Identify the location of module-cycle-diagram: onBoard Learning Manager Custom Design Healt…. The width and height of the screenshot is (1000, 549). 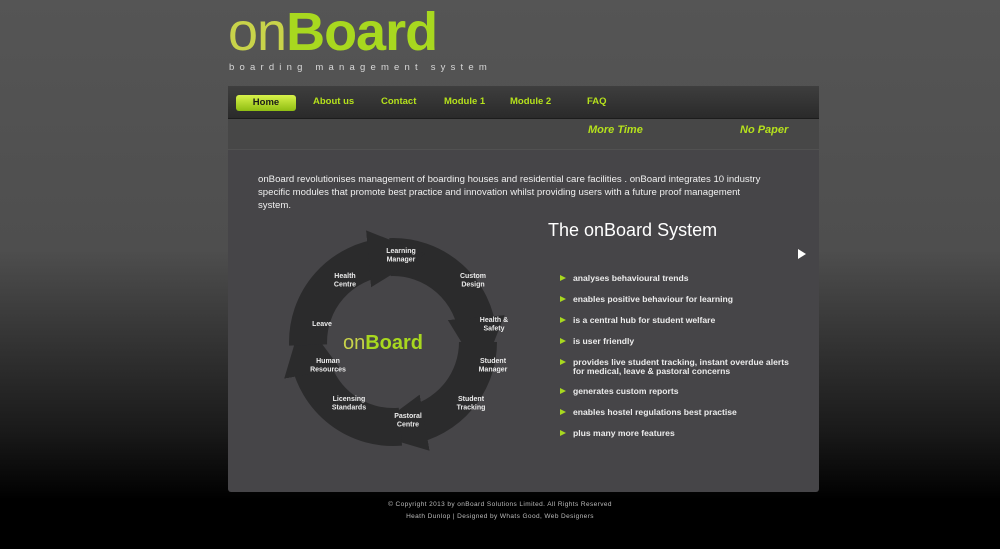
(396, 340).